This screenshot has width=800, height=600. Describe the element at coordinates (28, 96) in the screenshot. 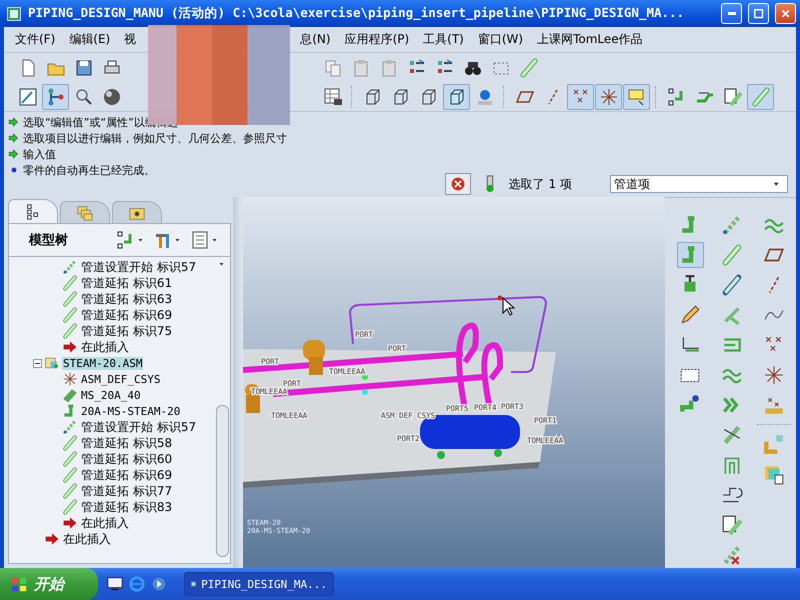

I see `graph-icon` at that location.